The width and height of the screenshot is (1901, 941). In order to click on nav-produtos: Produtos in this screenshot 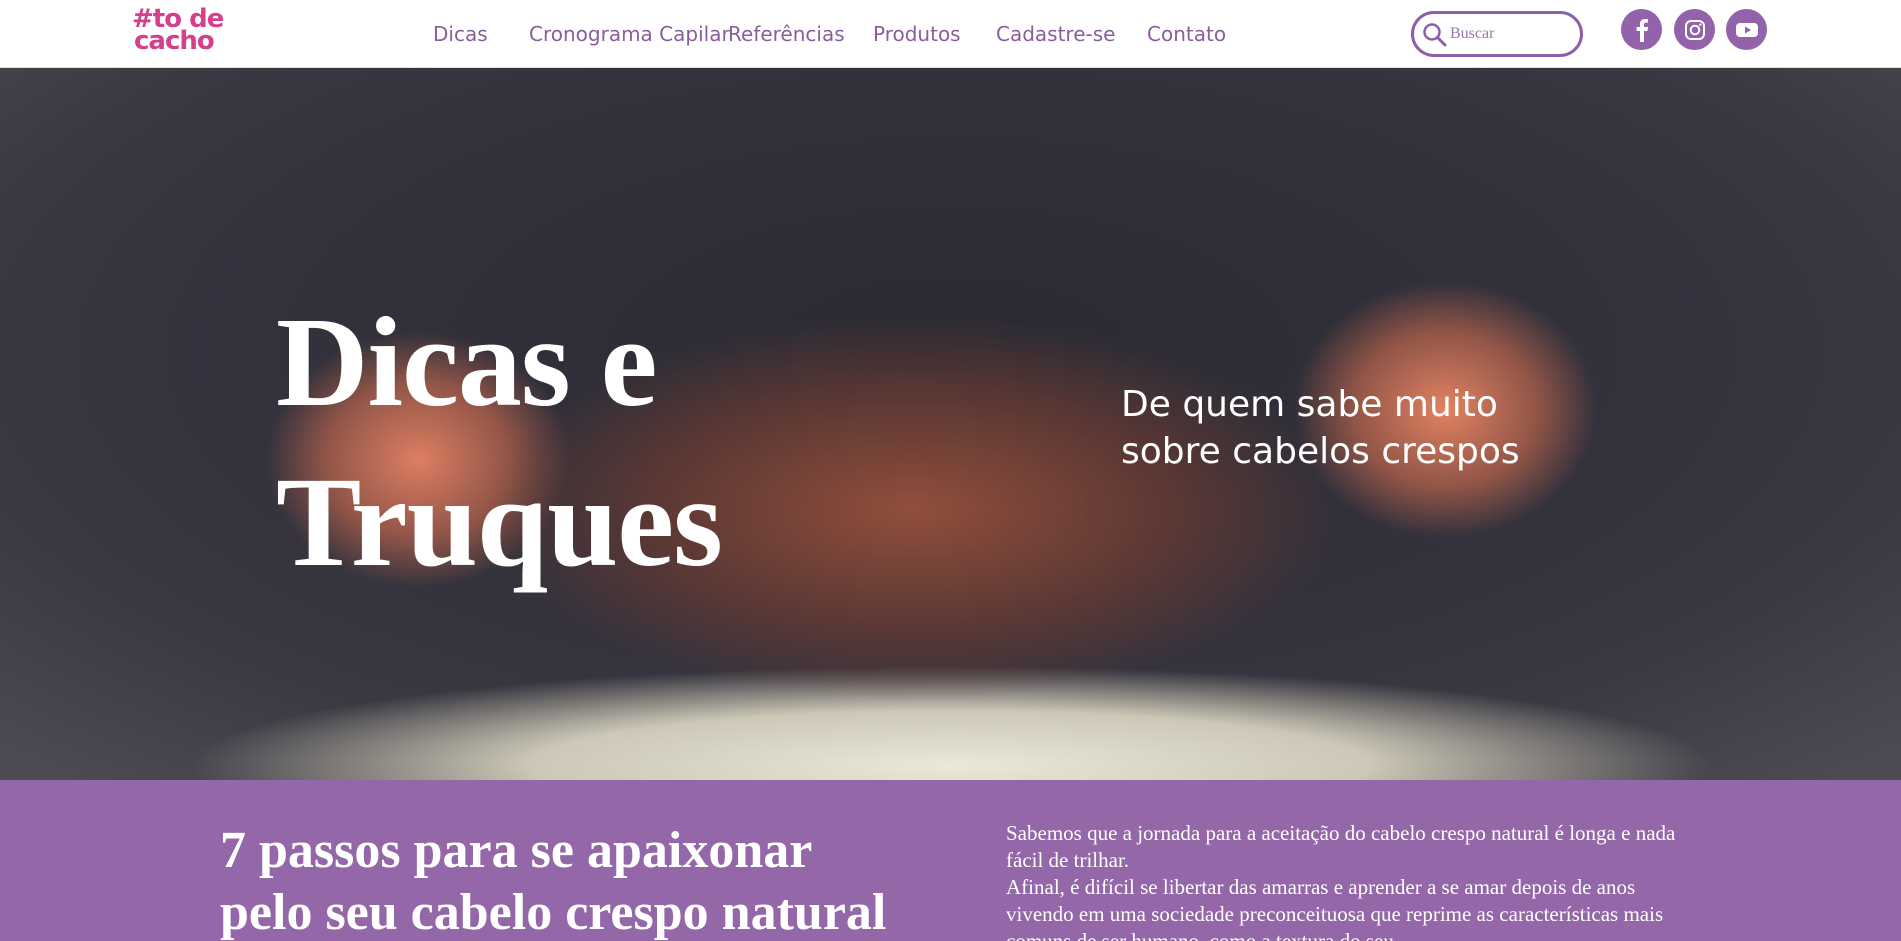, I will do `click(917, 34)`.